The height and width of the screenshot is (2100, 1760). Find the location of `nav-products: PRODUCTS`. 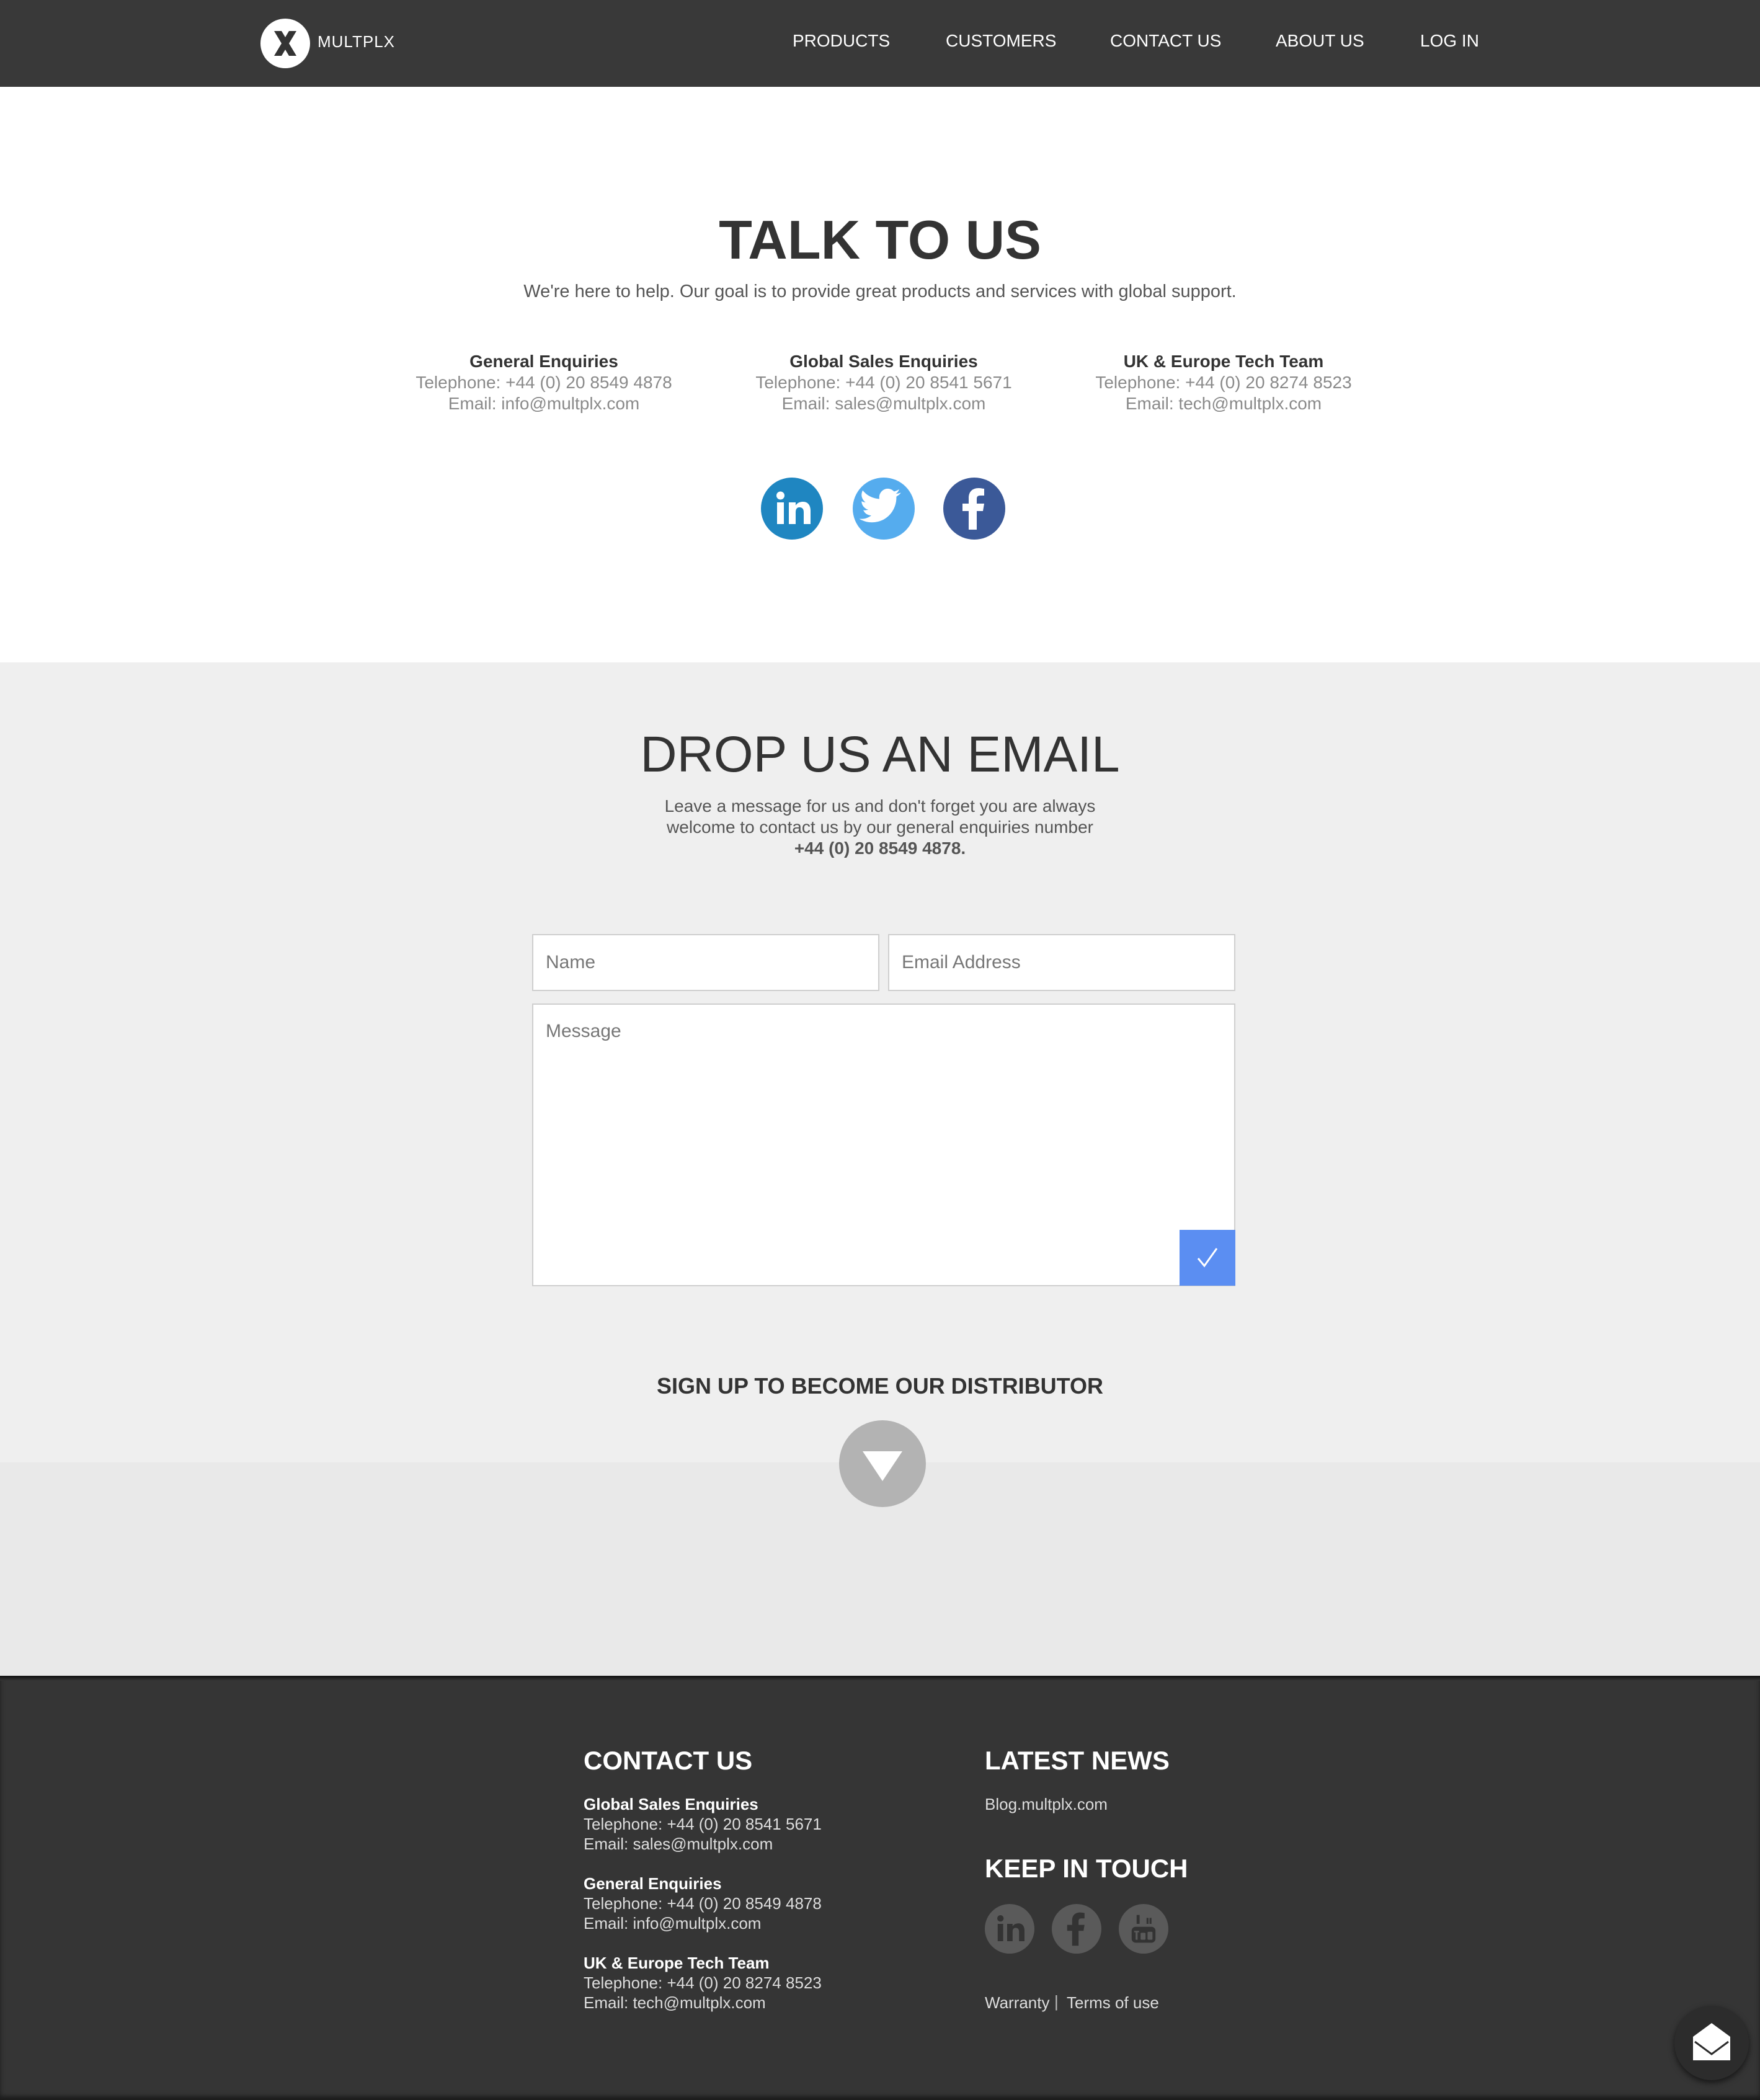

nav-products: PRODUCTS is located at coordinates (841, 41).